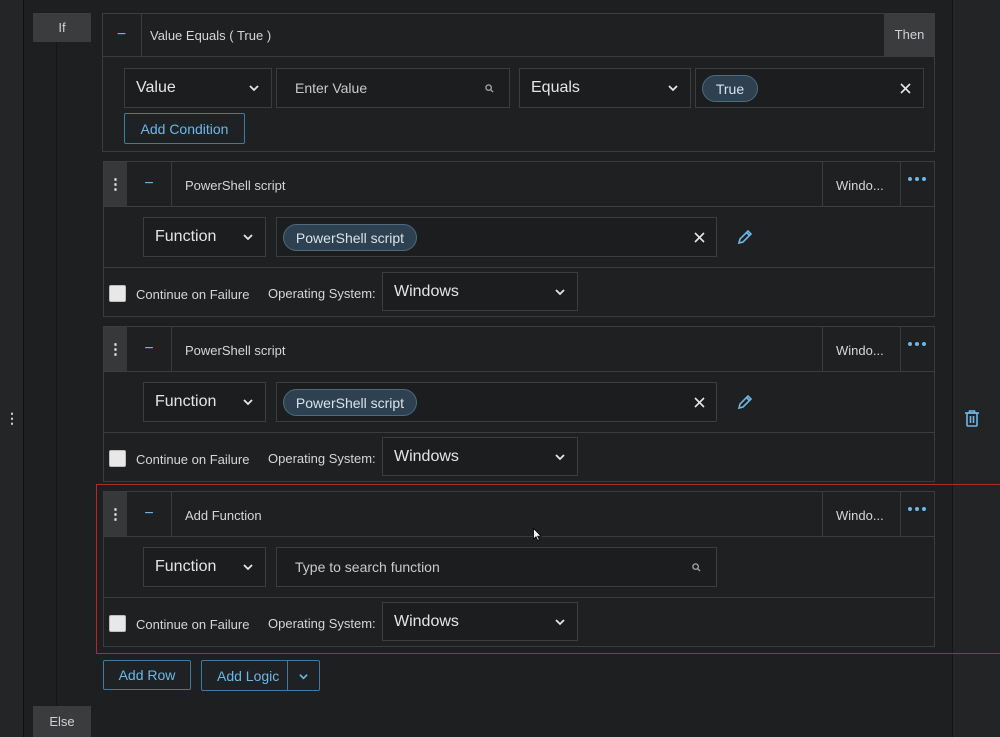 This screenshot has height=737, width=1000. Describe the element at coordinates (156, 87) in the screenshot. I see `select-value: Value` at that location.